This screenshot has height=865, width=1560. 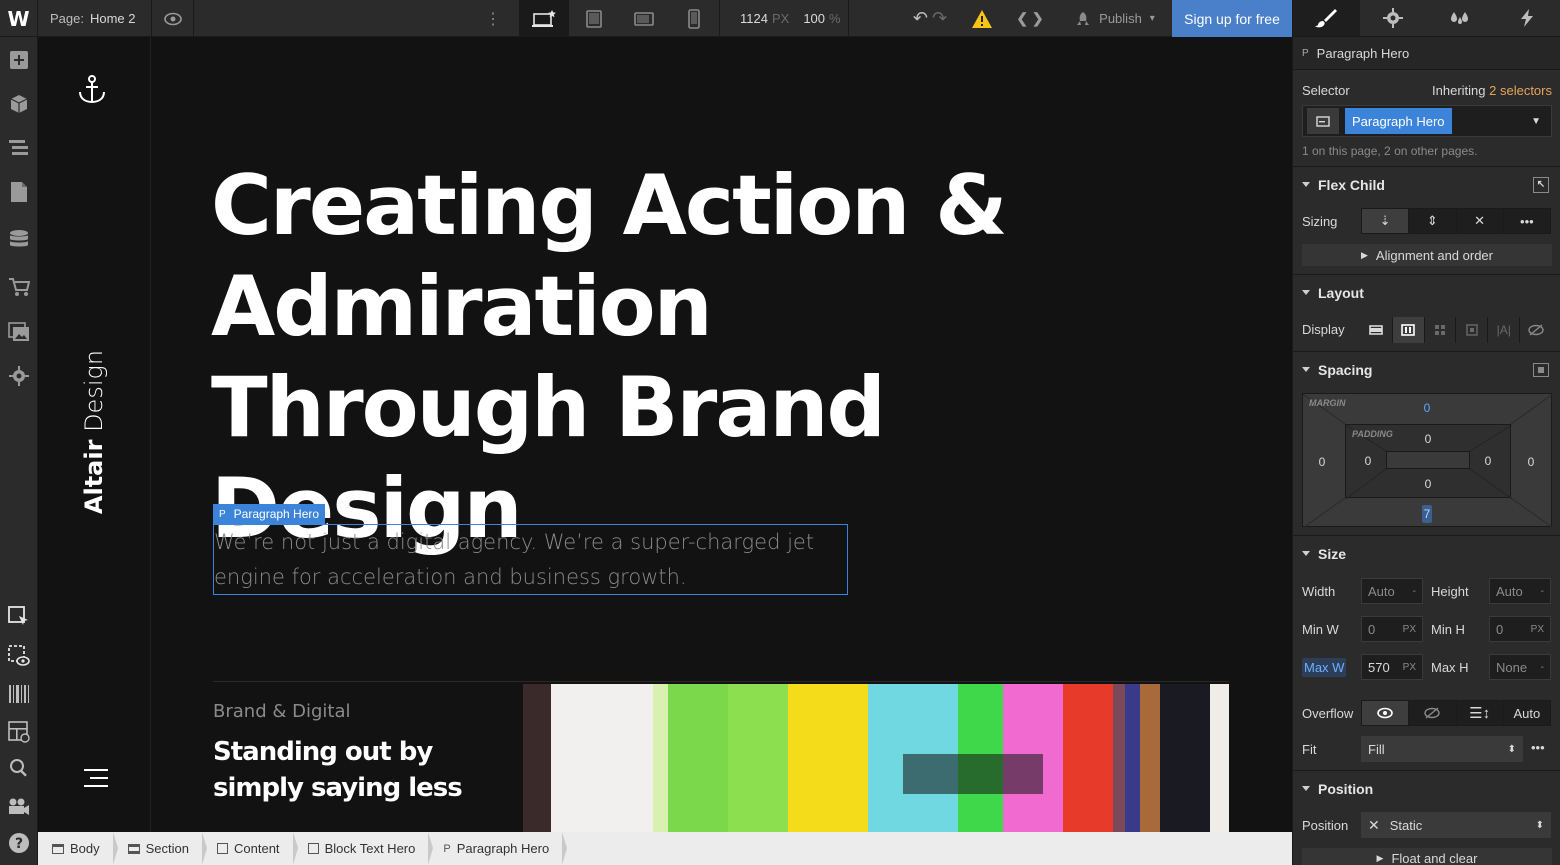 I want to click on assets-images-icon, so click(x=19, y=332).